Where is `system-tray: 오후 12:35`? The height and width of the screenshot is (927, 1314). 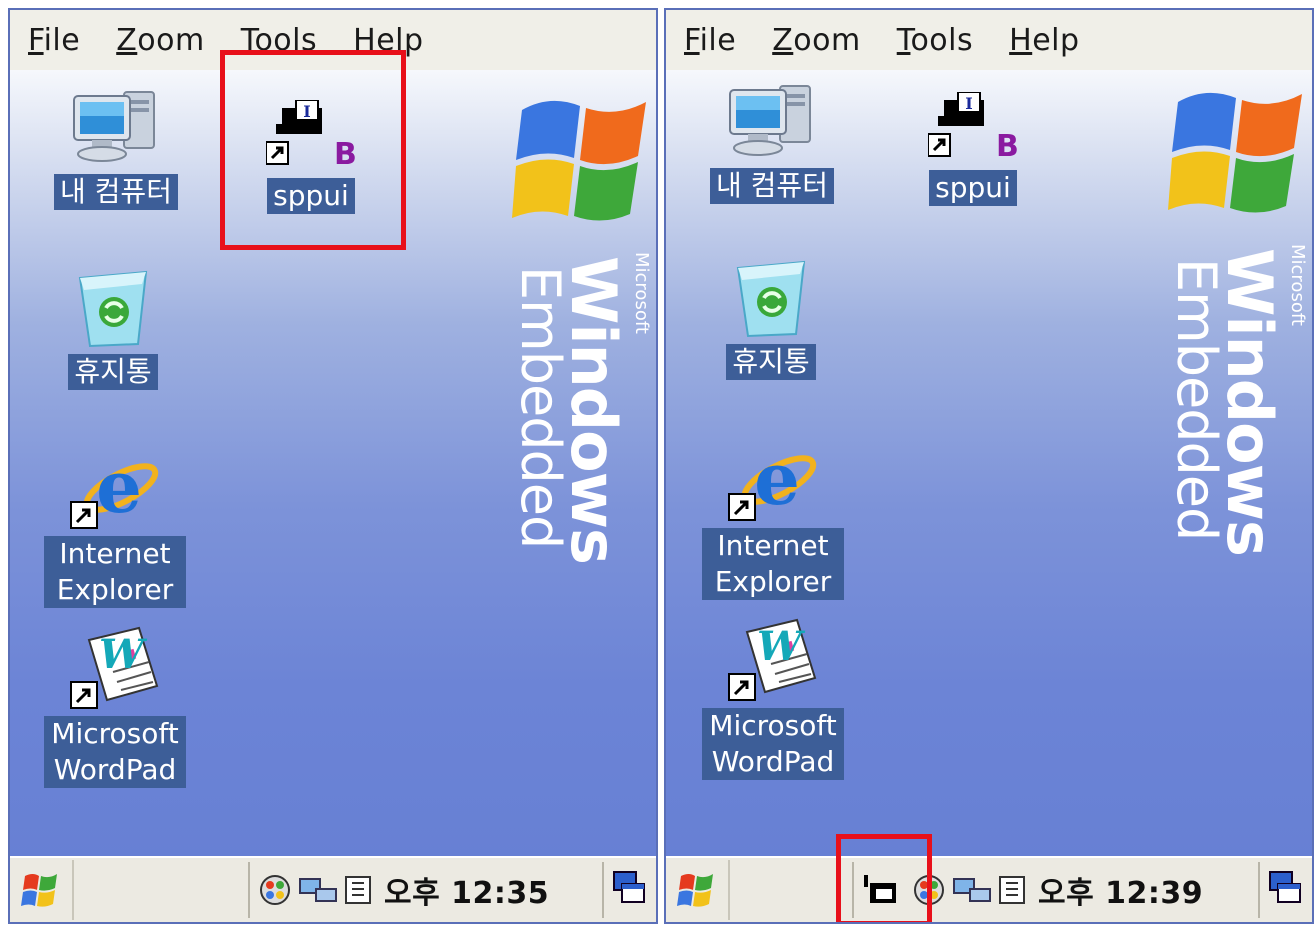
system-tray: 오후 12:35 is located at coordinates (398, 890).